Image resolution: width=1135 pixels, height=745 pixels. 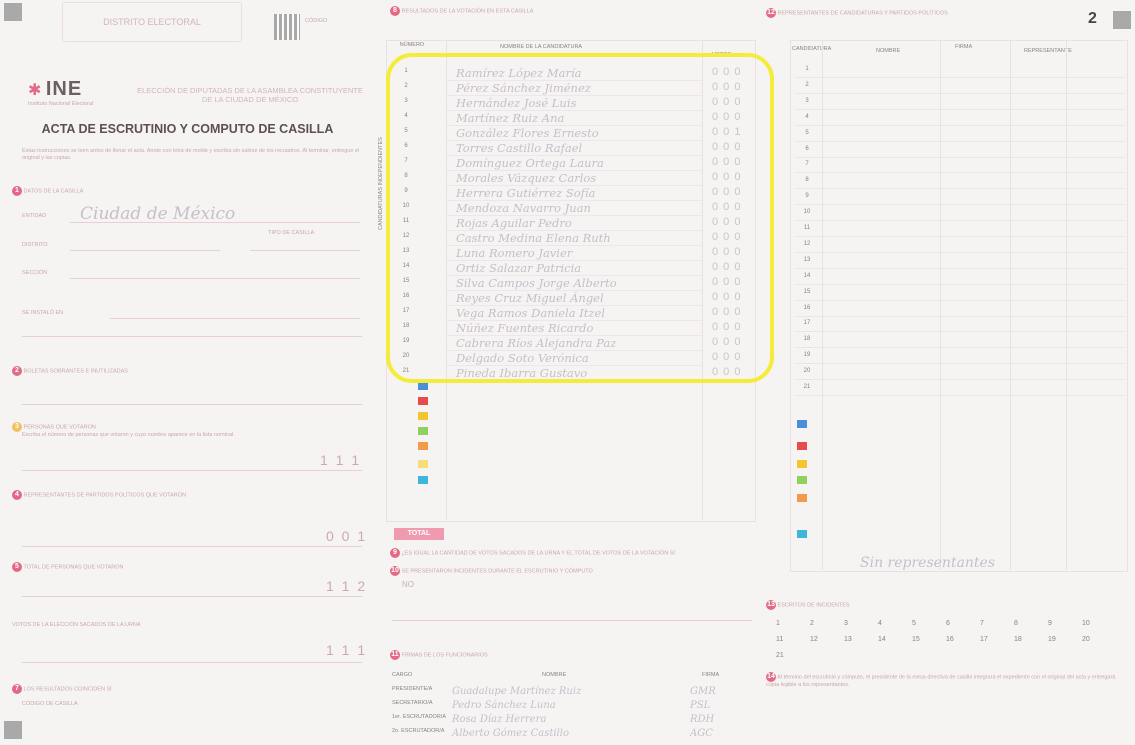 What do you see at coordinates (444, 655) in the screenshot?
I see `question-3-text: FIRMAS DE LOS FUNCIONARIOS` at bounding box center [444, 655].